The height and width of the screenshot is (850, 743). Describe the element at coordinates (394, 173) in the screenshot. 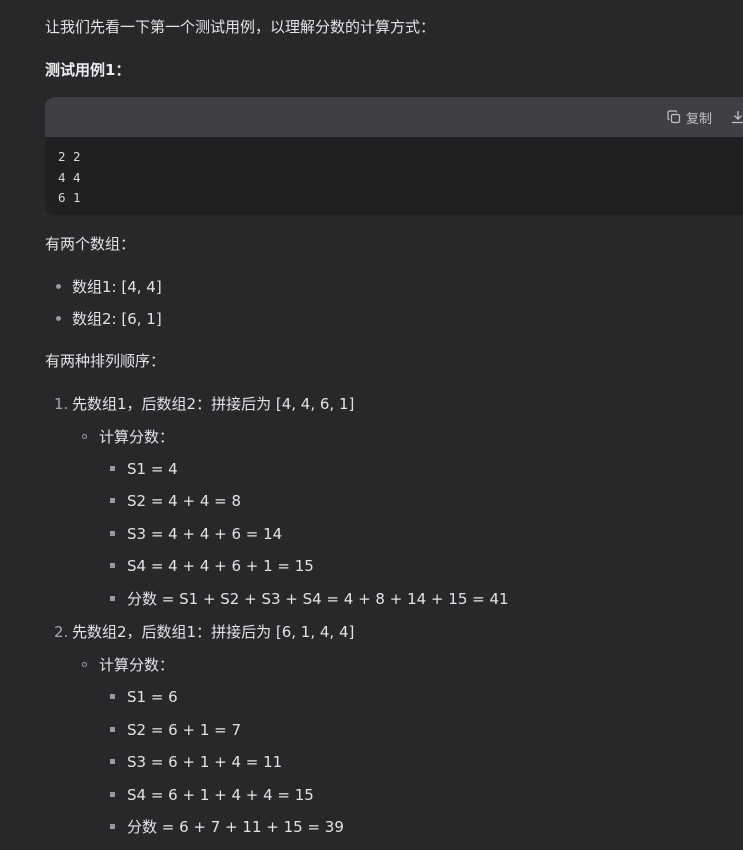

I see `code-content: 2 2 4 4 6 1` at that location.